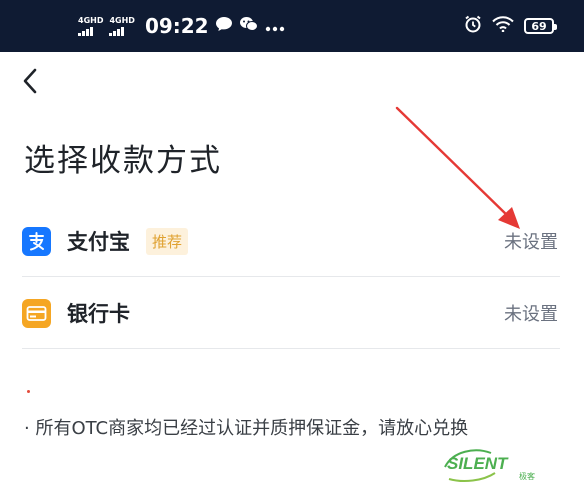 The width and height of the screenshot is (584, 485). I want to click on signal-indicator-2: 4GHD, so click(122, 25).